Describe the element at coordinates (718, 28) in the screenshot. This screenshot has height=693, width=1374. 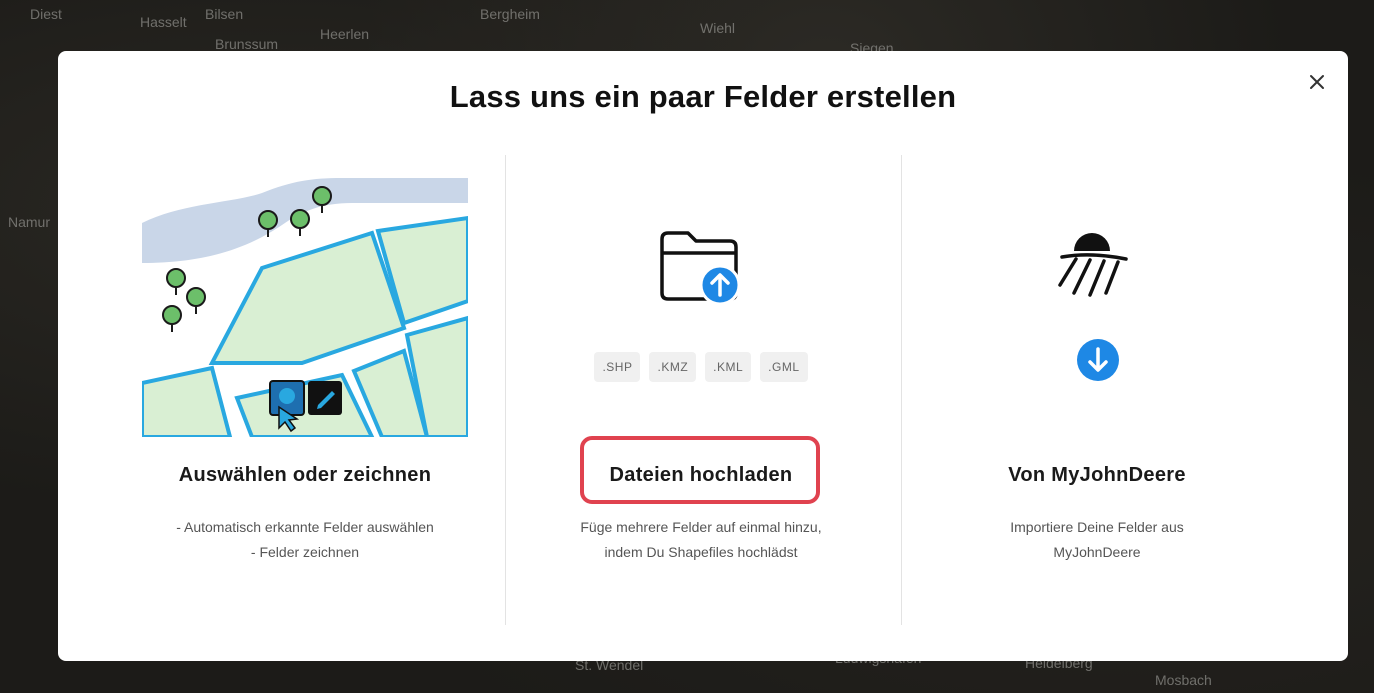
I see `map-label: Wiehl` at that location.